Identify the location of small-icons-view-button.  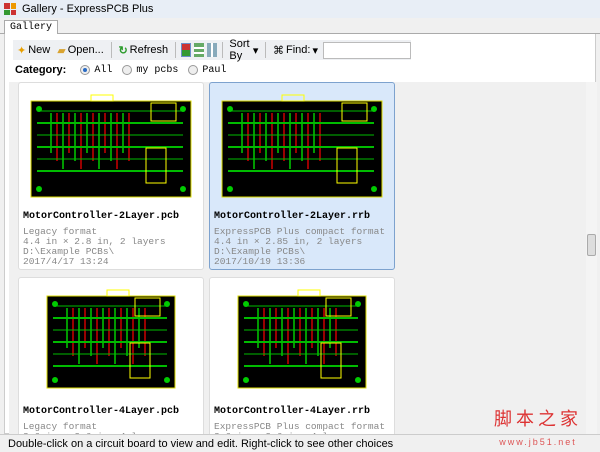
(211, 50).